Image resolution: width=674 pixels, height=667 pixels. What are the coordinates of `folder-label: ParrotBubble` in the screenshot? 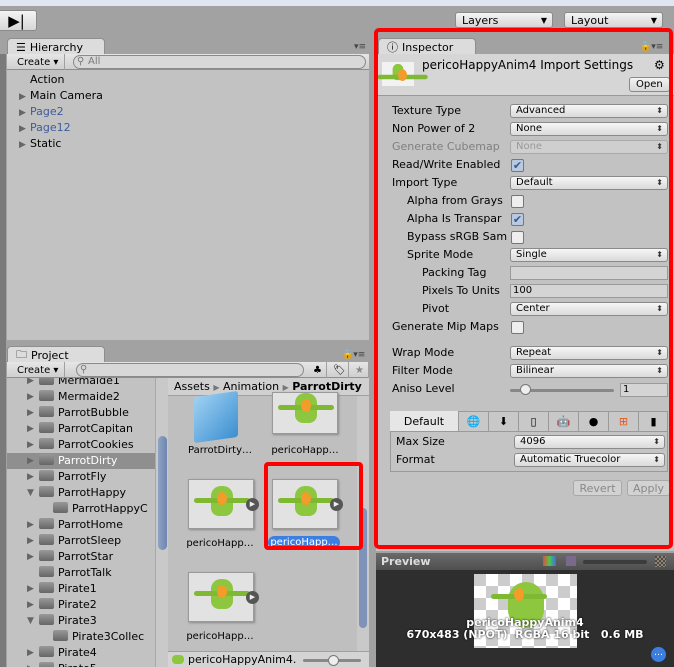 It's located at (93, 412).